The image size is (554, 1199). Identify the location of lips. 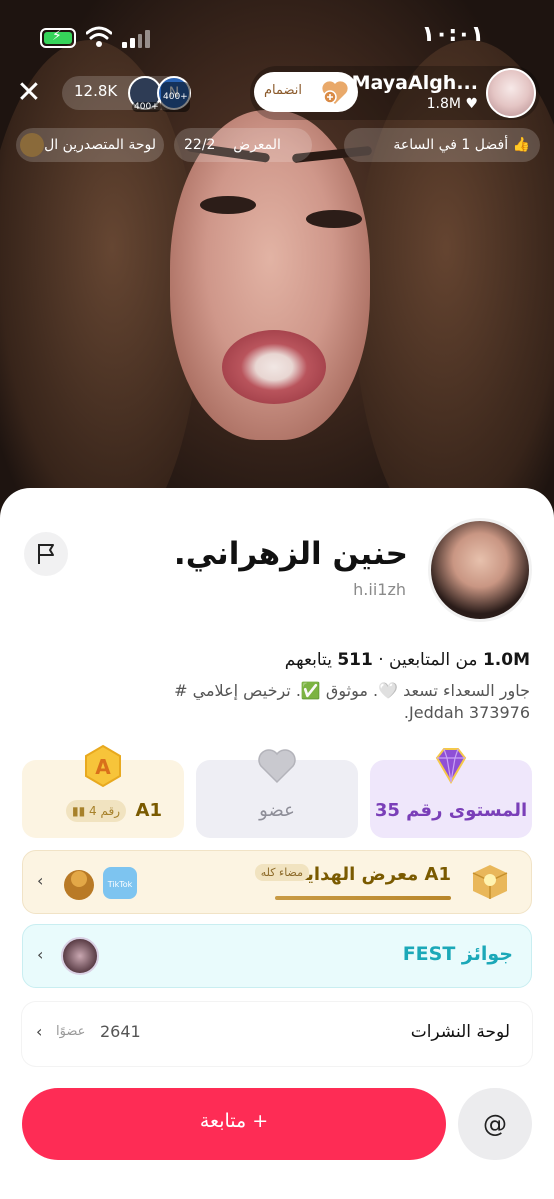
(274, 367).